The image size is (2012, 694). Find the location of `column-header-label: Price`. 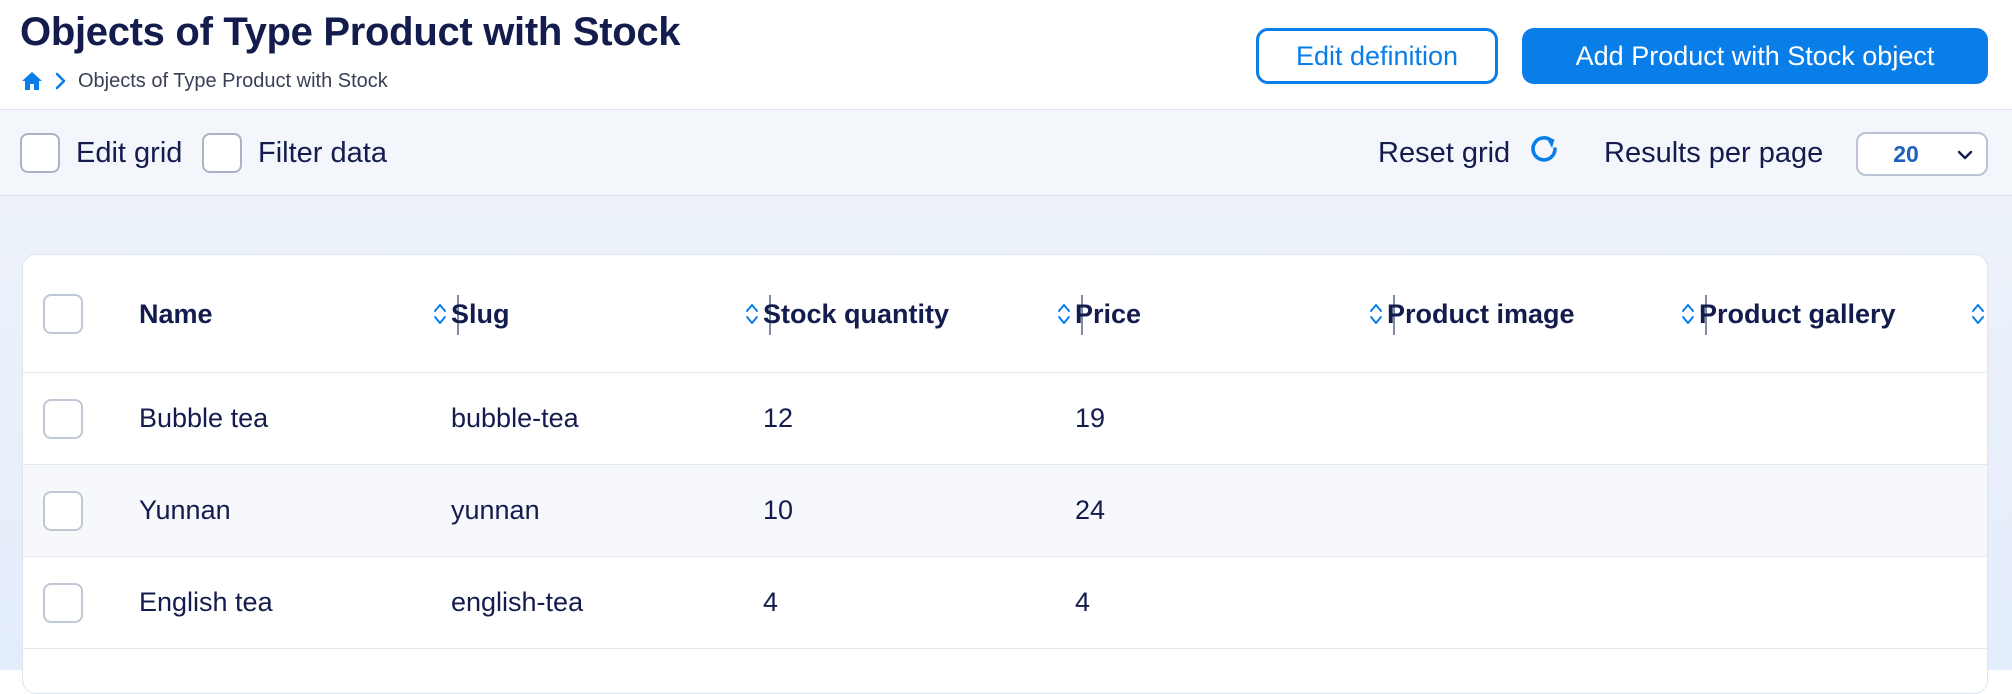

column-header-label: Price is located at coordinates (1108, 313).